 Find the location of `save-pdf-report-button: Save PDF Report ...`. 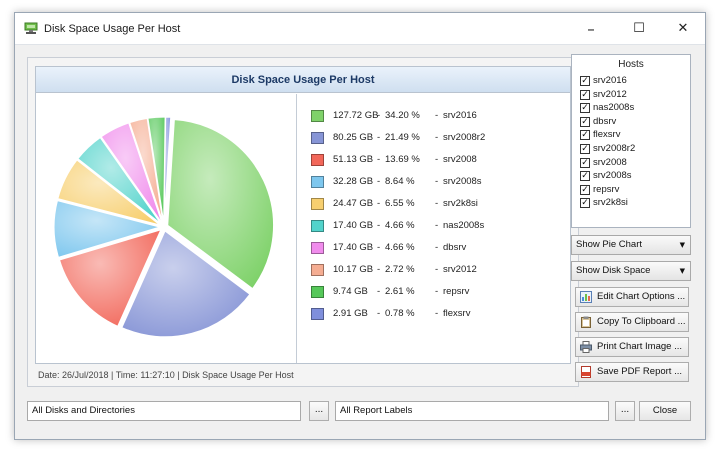

save-pdf-report-button: Save PDF Report ... is located at coordinates (632, 372).